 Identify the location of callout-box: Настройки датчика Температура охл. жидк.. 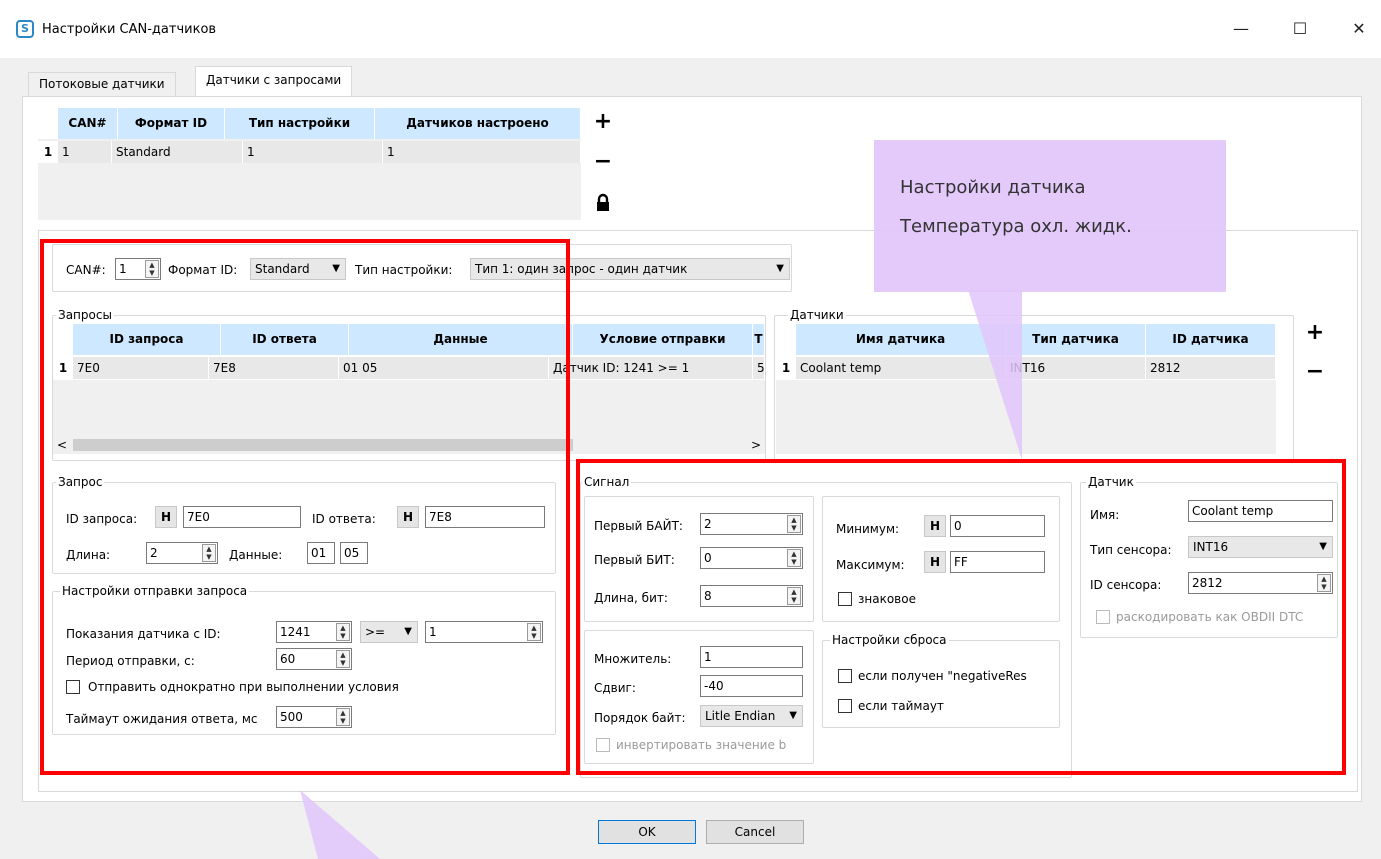
(1050, 216).